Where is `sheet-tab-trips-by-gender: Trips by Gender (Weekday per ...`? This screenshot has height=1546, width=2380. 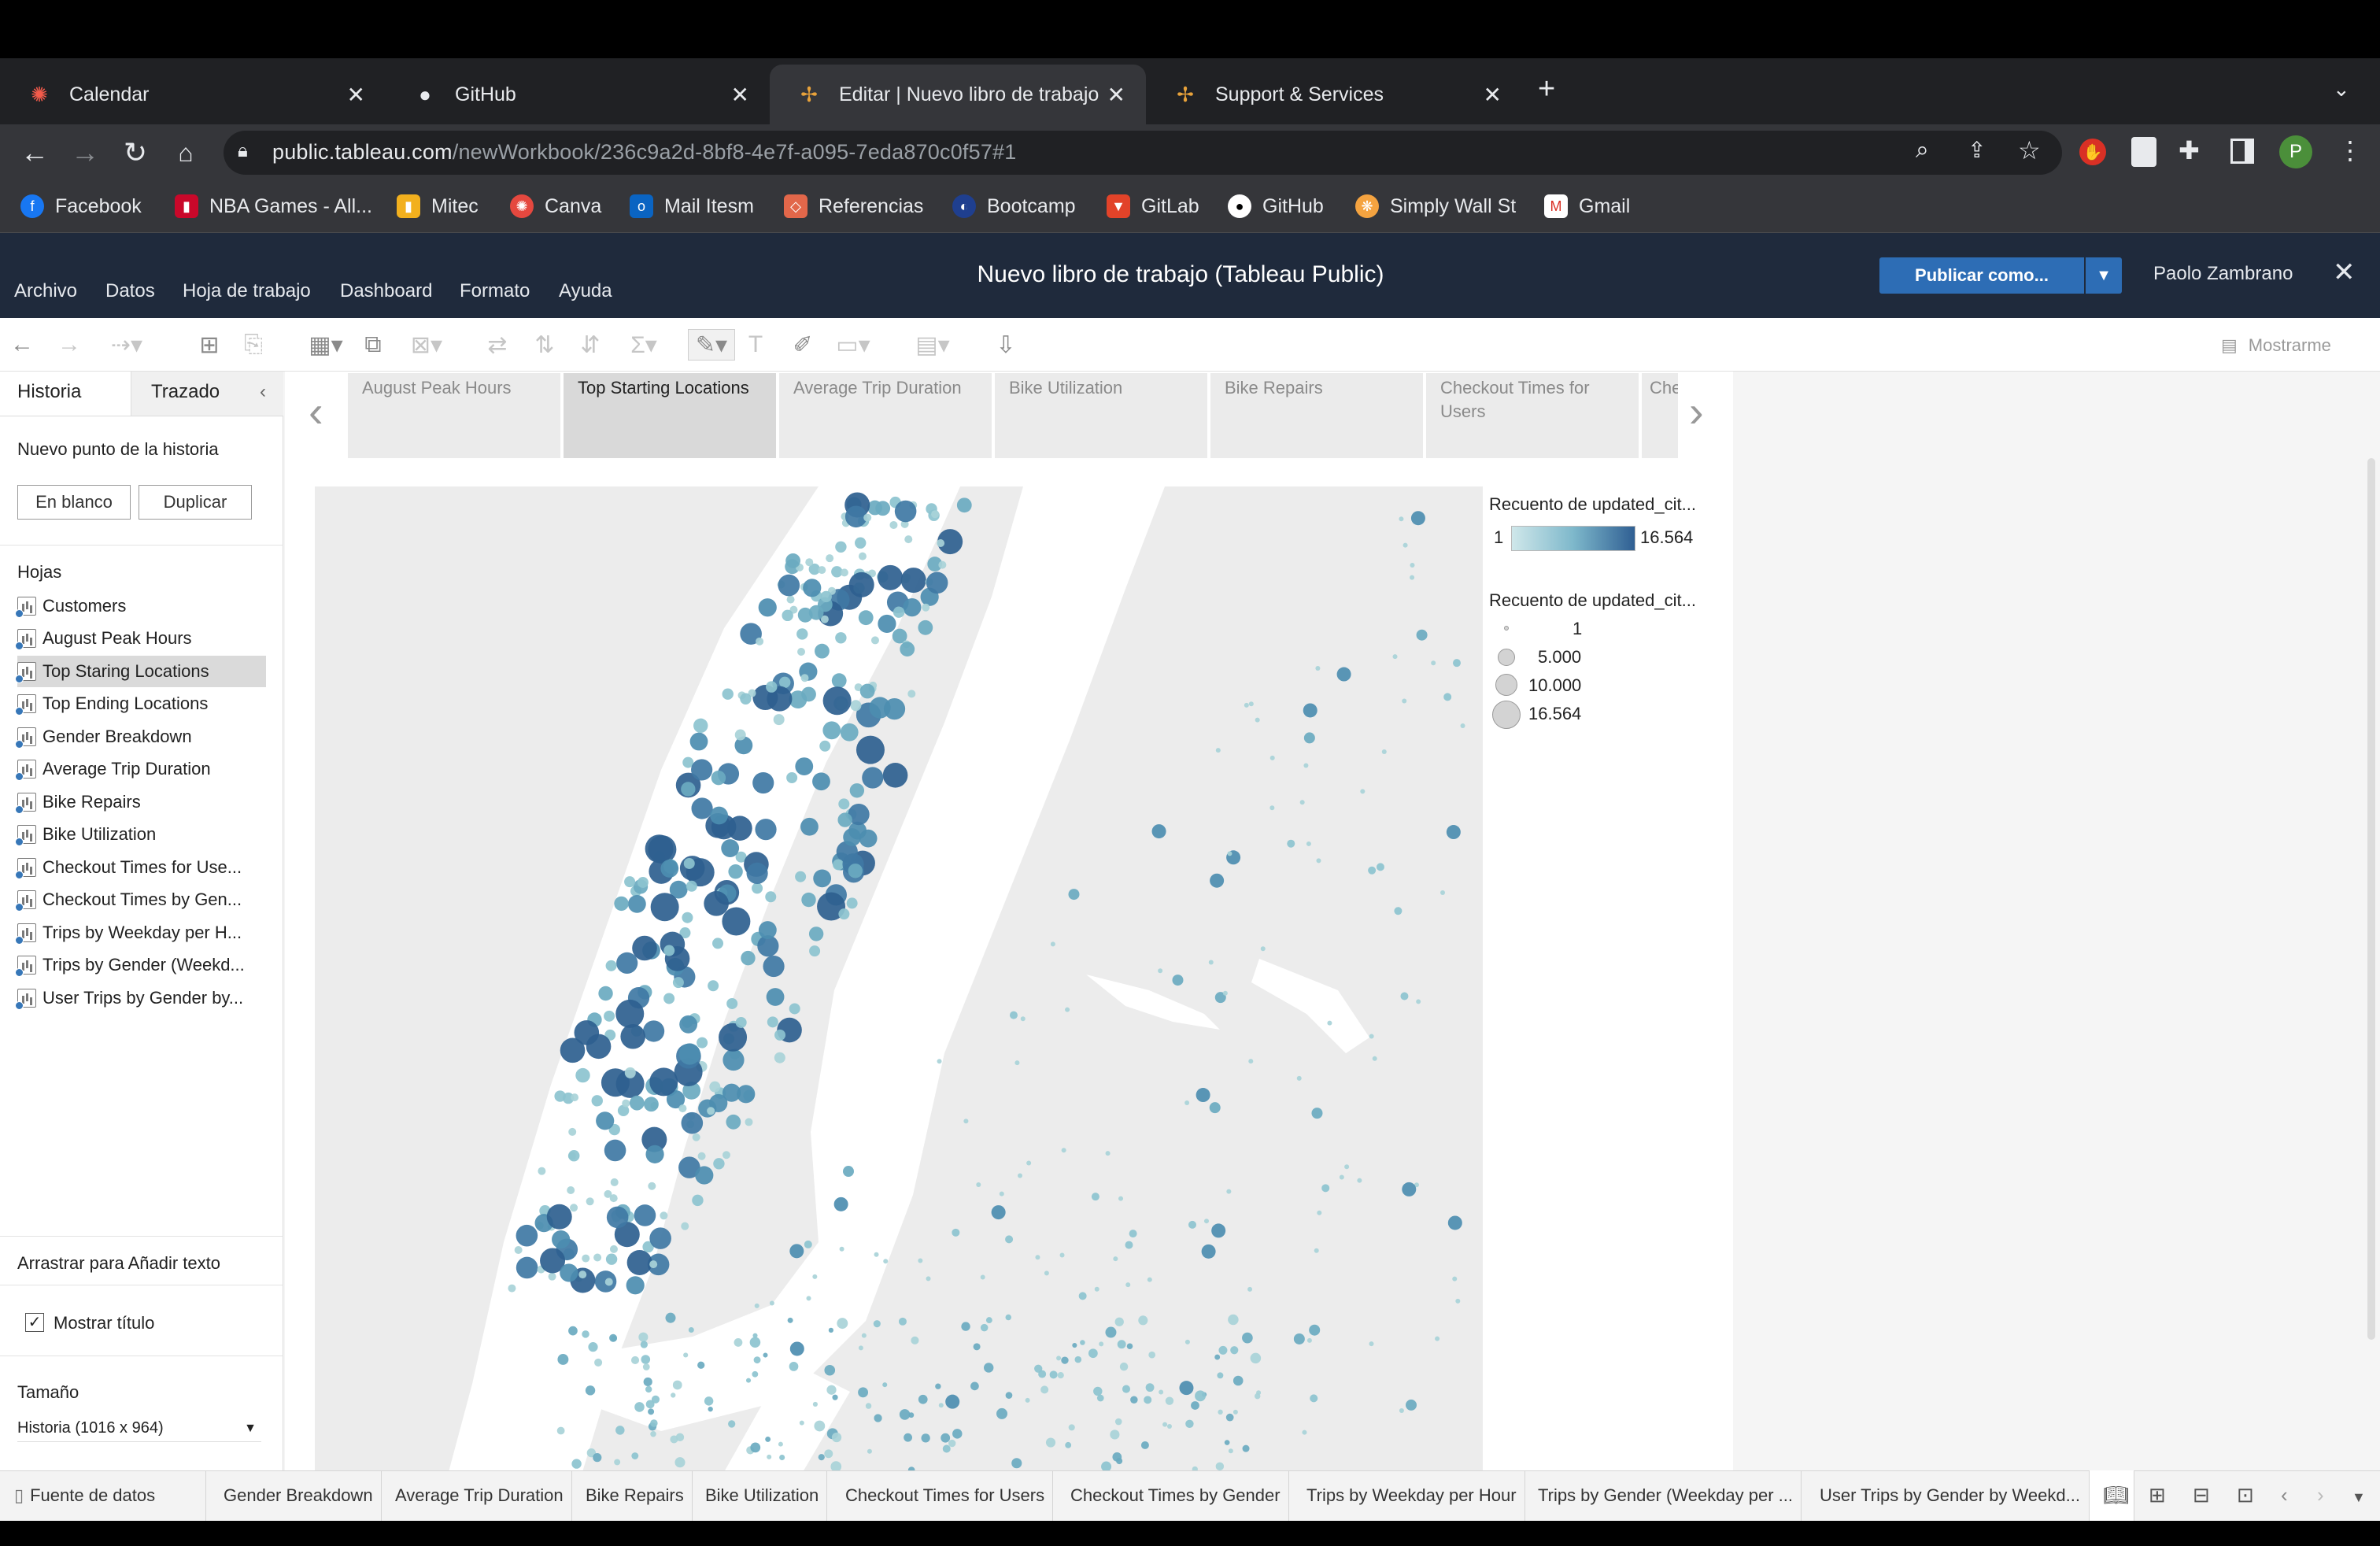
sheet-tab-trips-by-gender: Trips by Gender (Weekday per ... is located at coordinates (1666, 1495).